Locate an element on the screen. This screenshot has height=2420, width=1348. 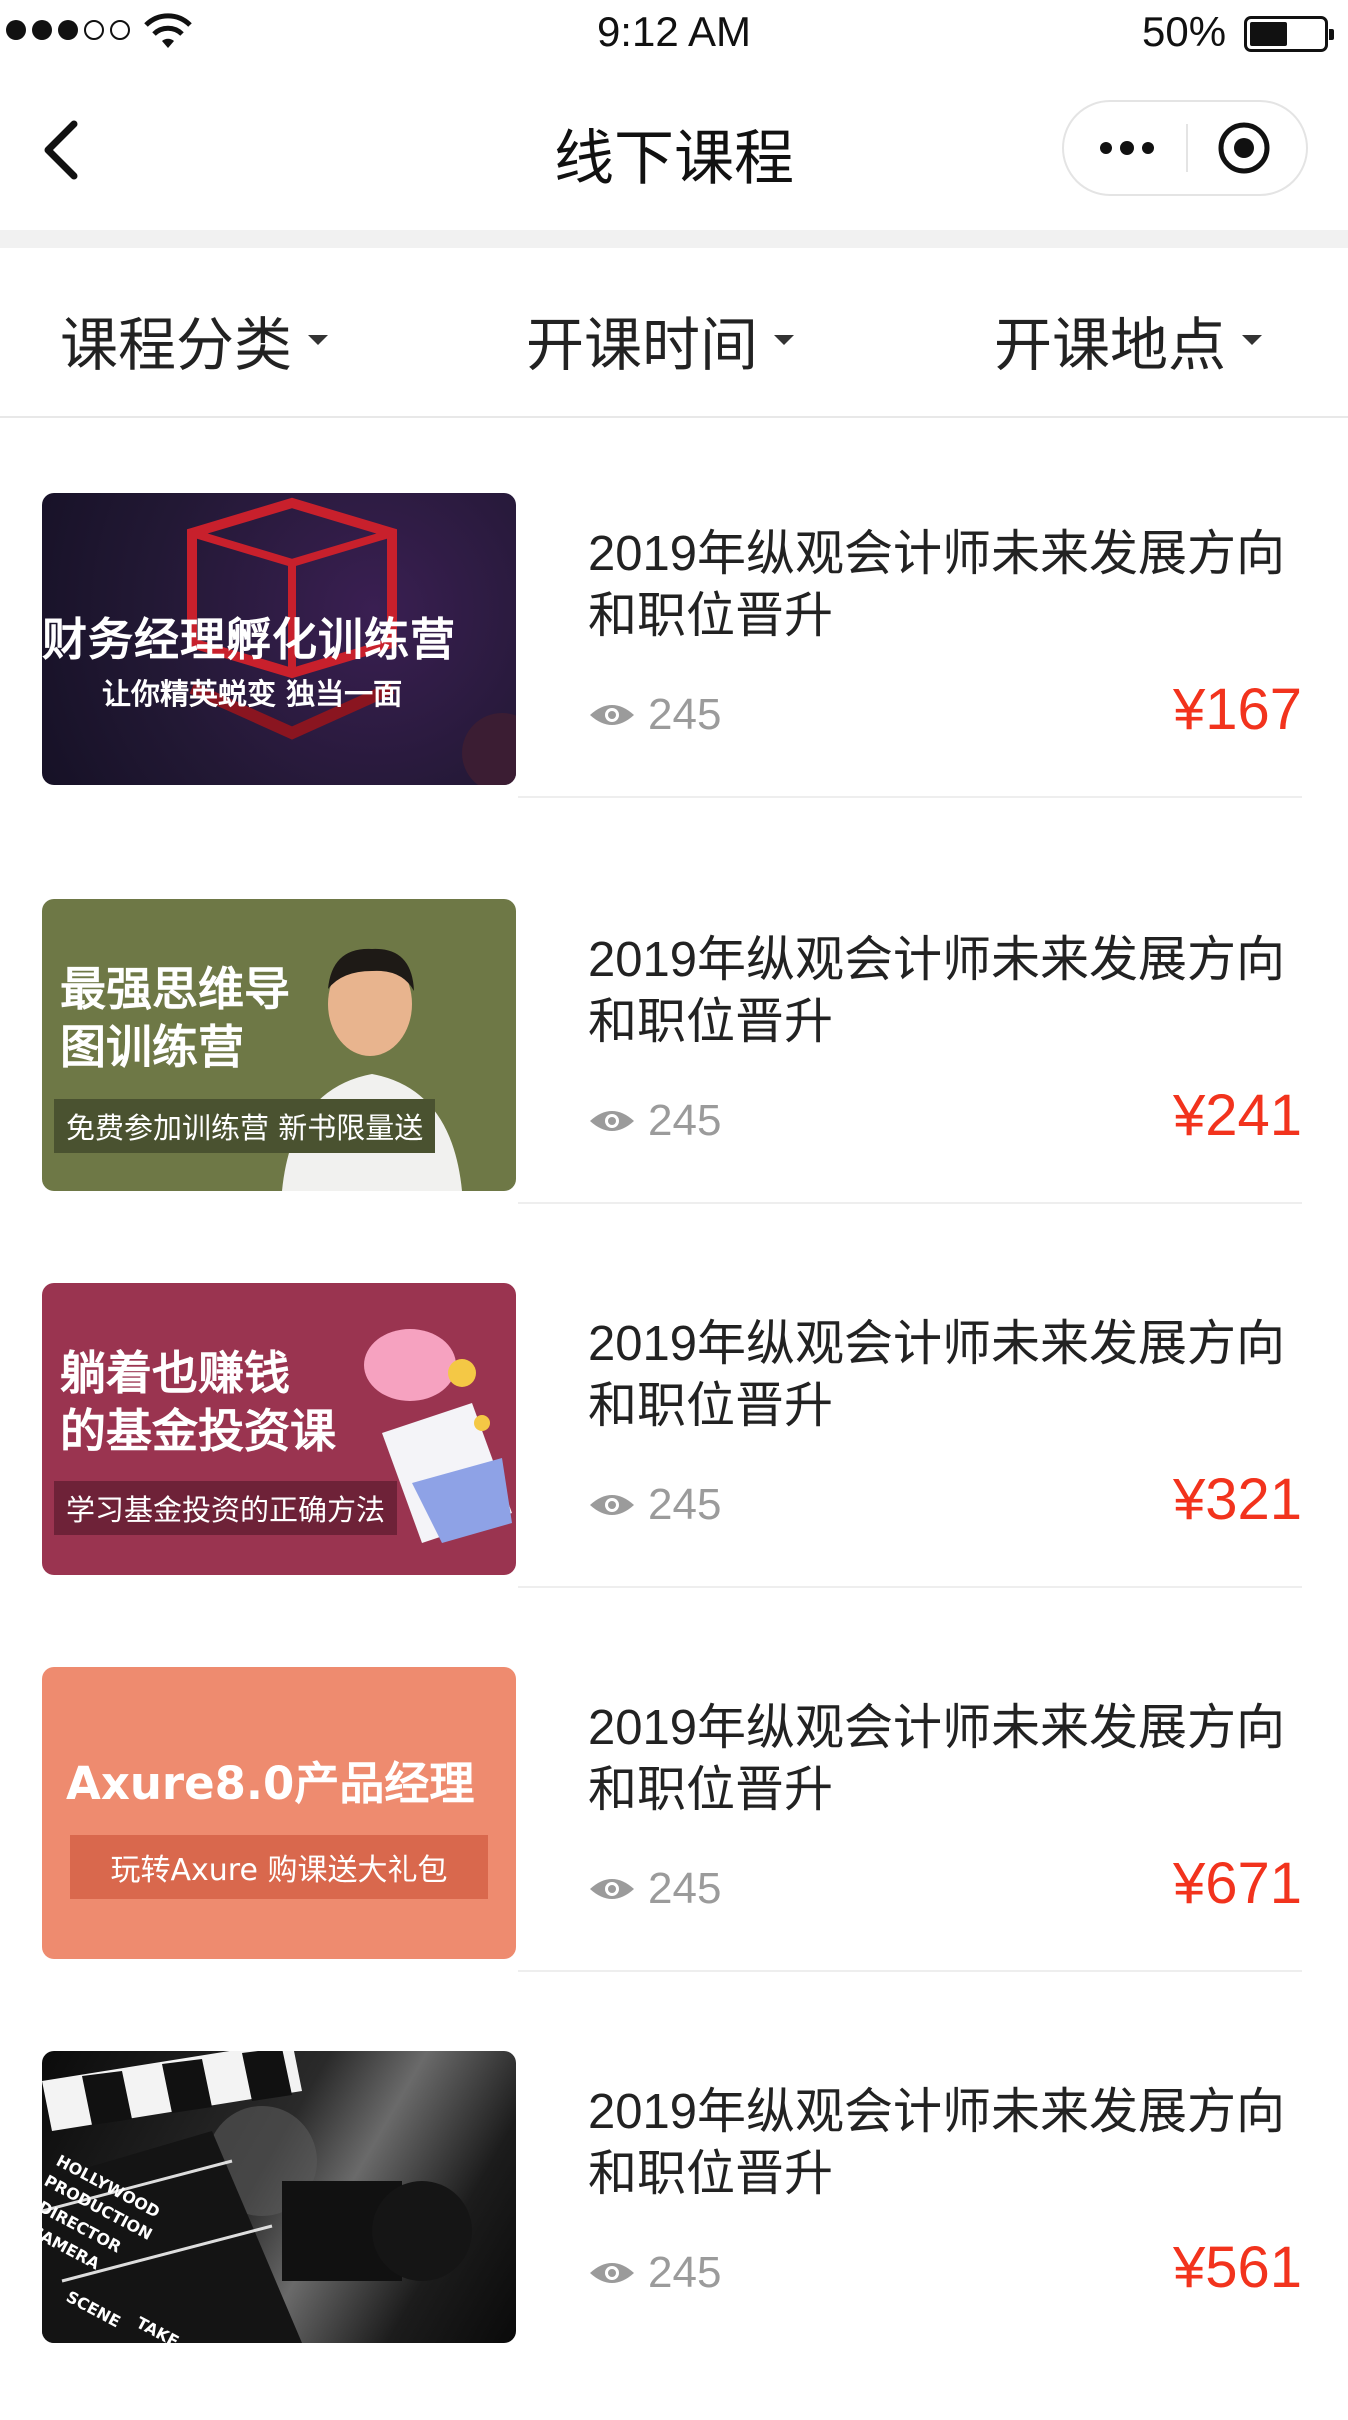
course-thumbnail: 最强思维导 图训练营 免费参加训练营 新书限量送 is located at coordinates (279, 1045).